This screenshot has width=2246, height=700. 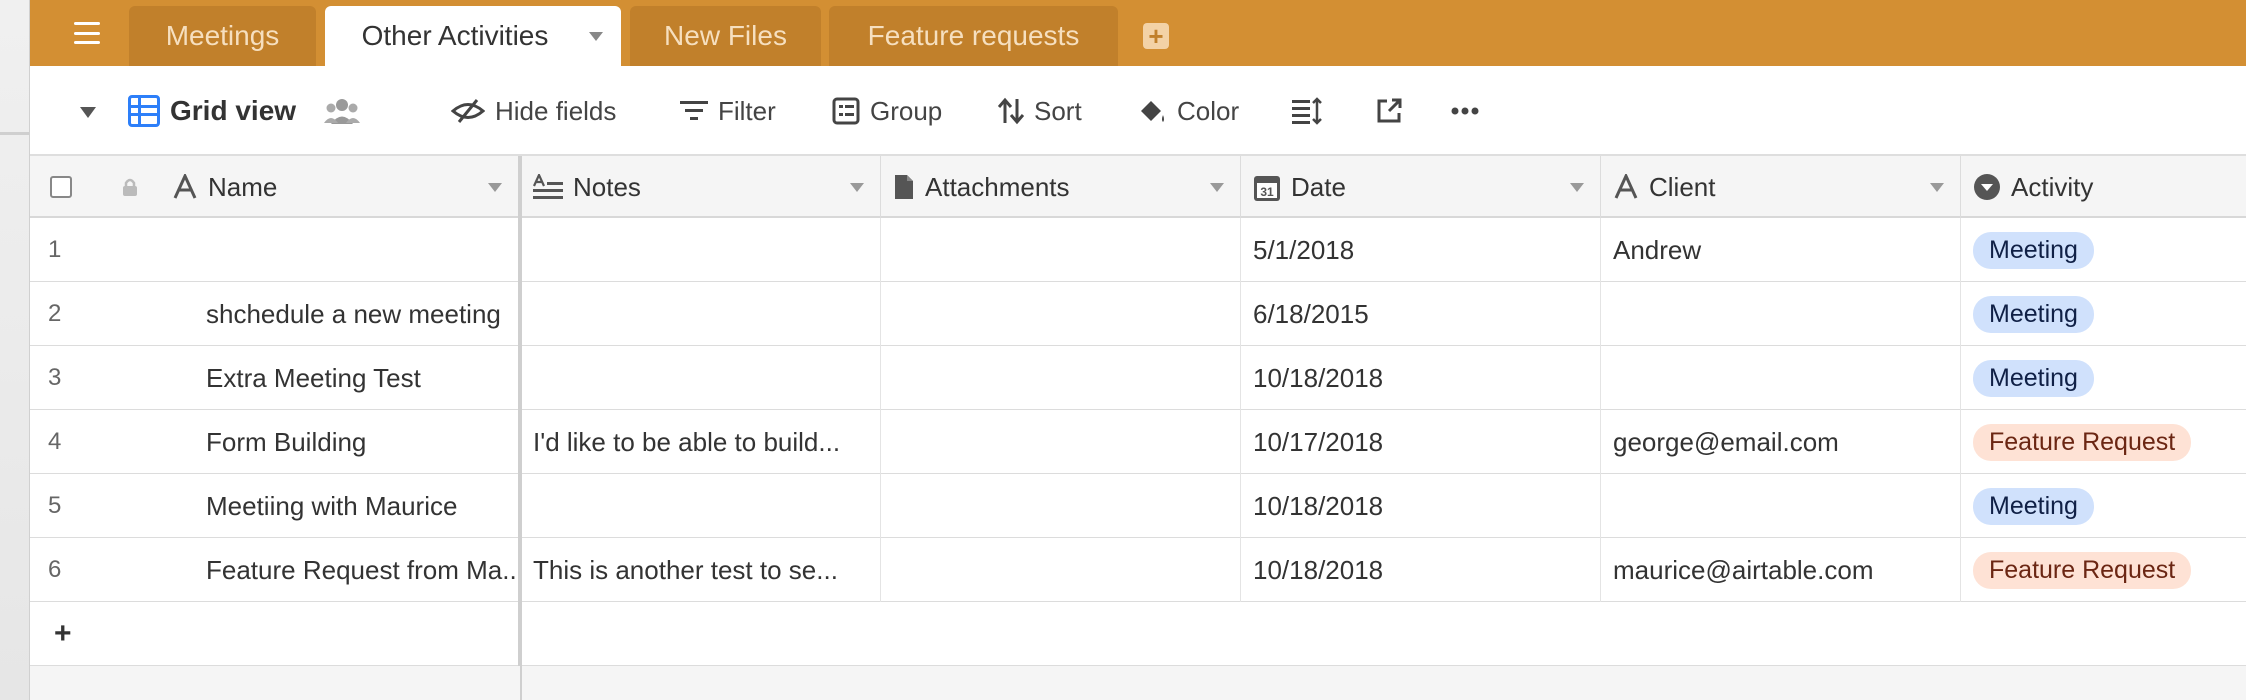 What do you see at coordinates (887, 111) in the screenshot?
I see `group-button: Group` at bounding box center [887, 111].